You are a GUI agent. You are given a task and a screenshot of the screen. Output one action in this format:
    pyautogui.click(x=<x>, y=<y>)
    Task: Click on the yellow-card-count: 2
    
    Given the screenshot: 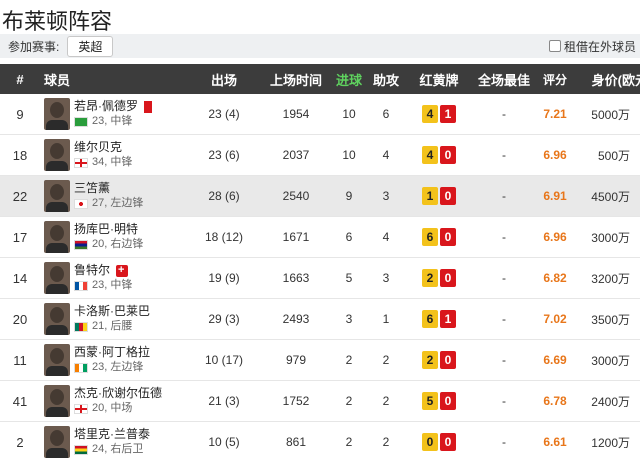 What is the action you would take?
    pyautogui.click(x=430, y=360)
    